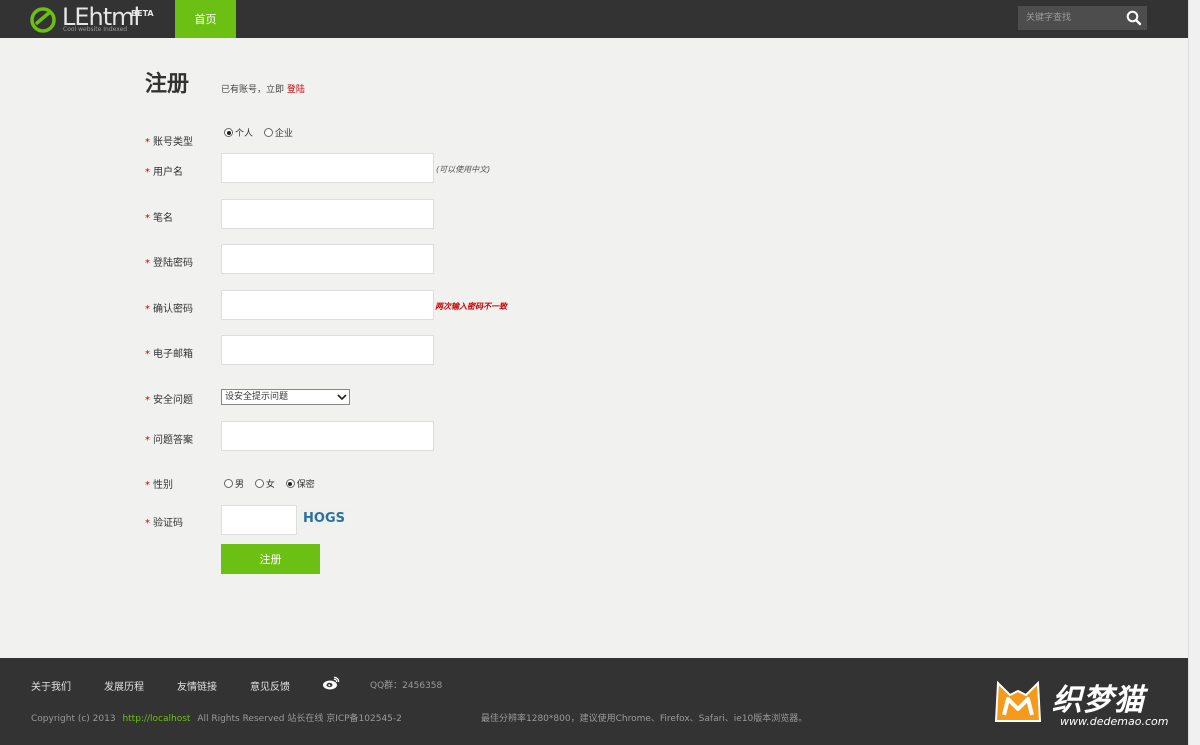 The width and height of the screenshot is (1200, 745). I want to click on captcha-input, so click(259, 520).